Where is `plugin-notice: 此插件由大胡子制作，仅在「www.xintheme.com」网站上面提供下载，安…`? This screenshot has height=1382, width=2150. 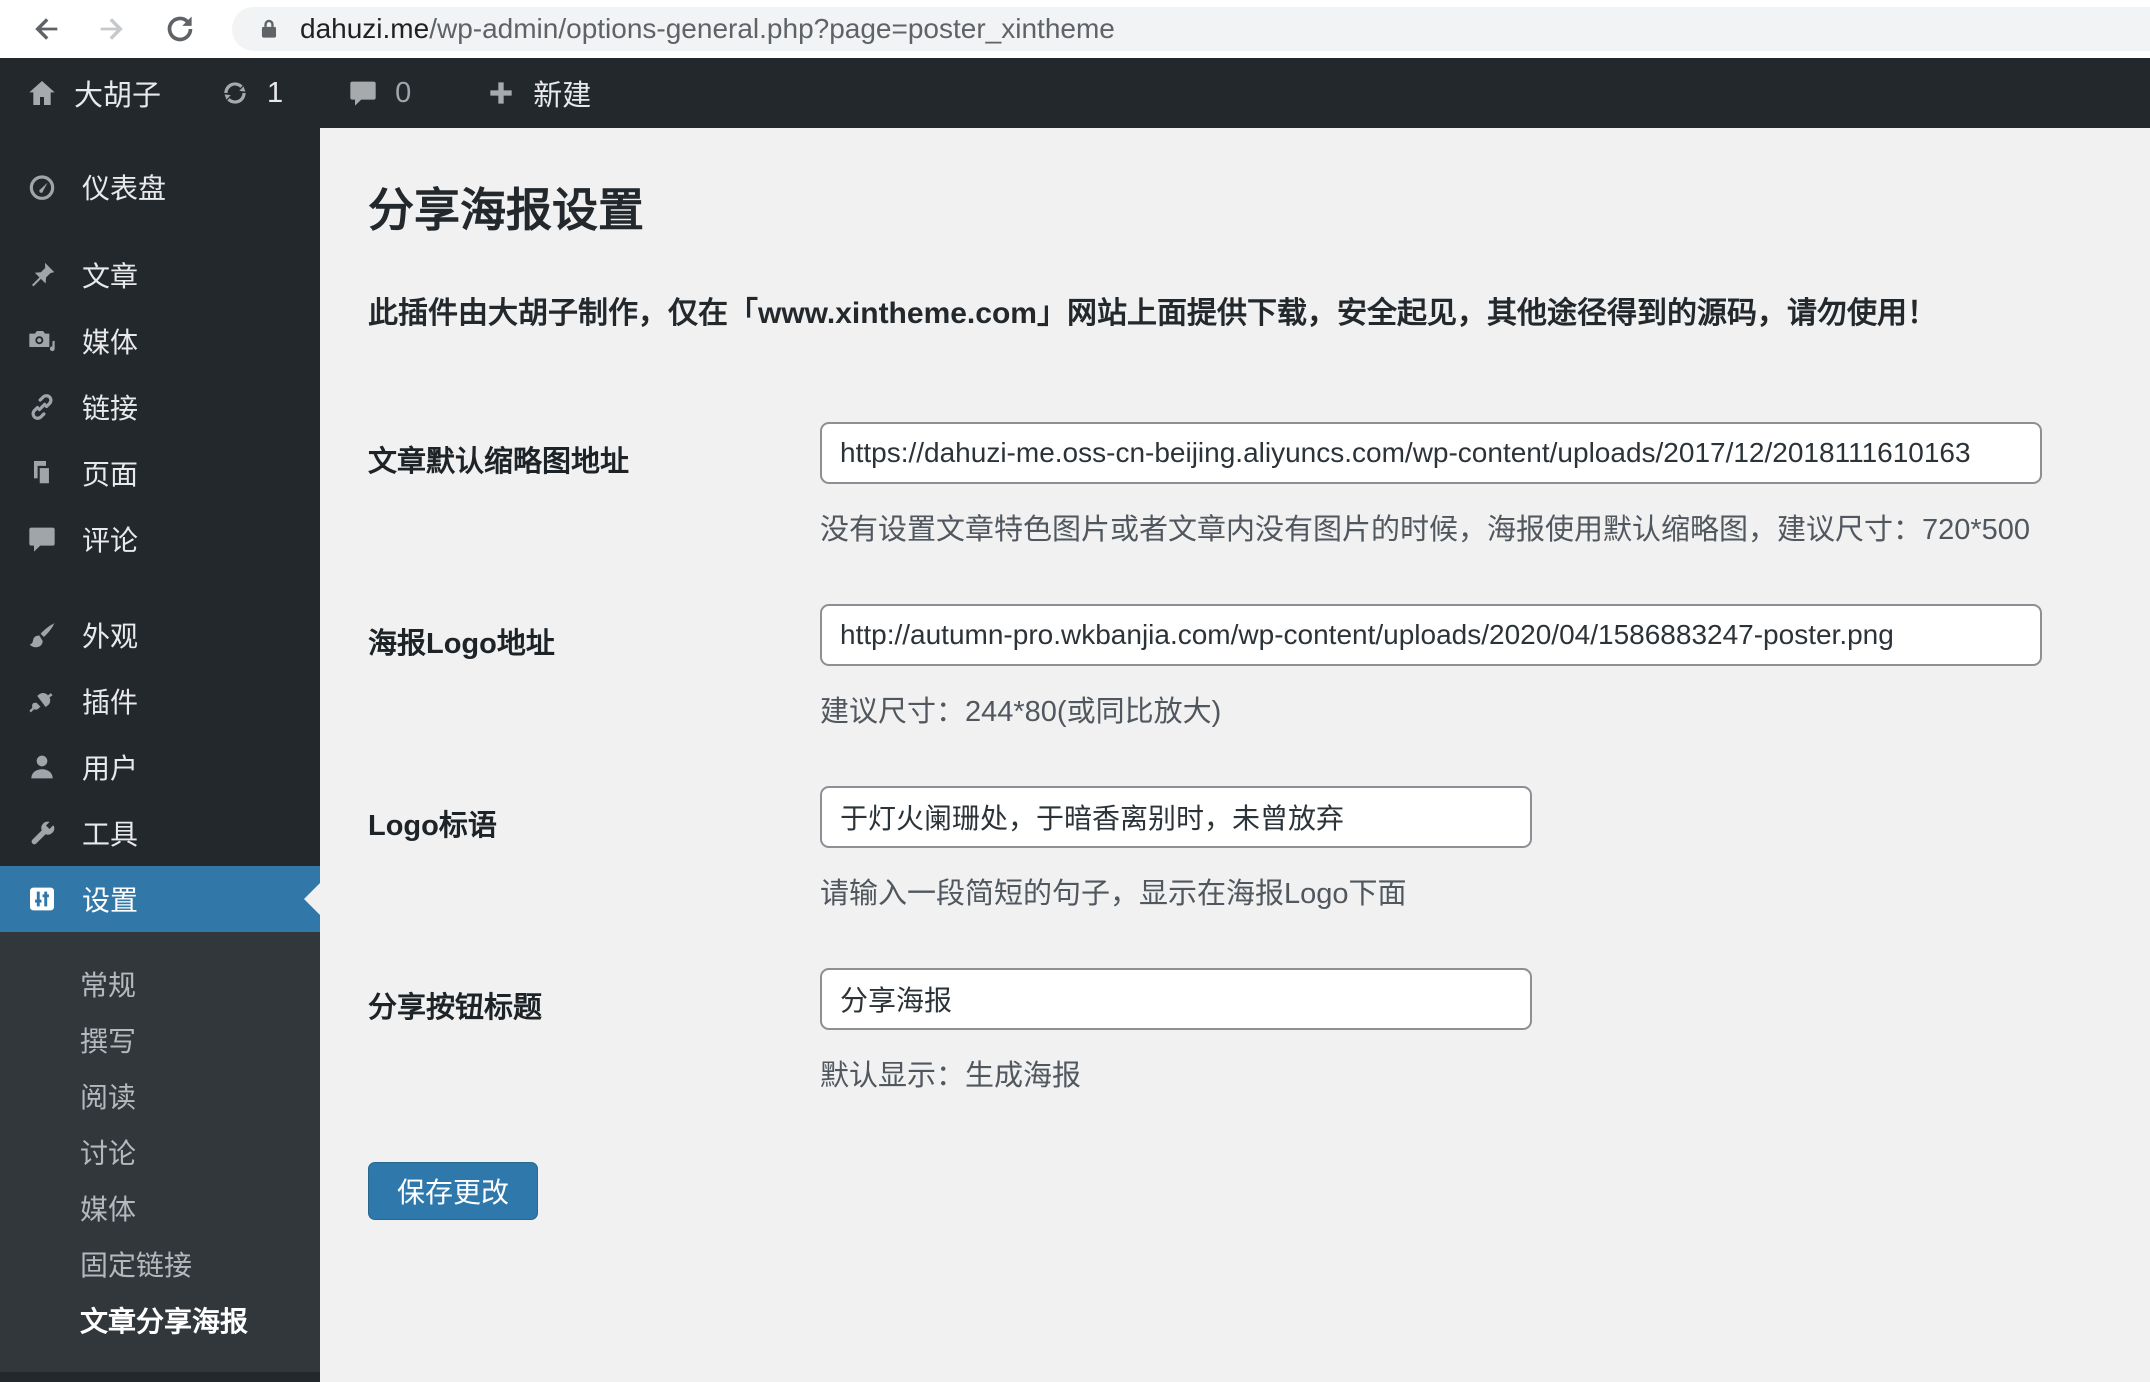
plugin-notice: 此插件由大胡子制作，仅在「www.xintheme.com」网站上面提供下载，安… is located at coordinates (1152, 313).